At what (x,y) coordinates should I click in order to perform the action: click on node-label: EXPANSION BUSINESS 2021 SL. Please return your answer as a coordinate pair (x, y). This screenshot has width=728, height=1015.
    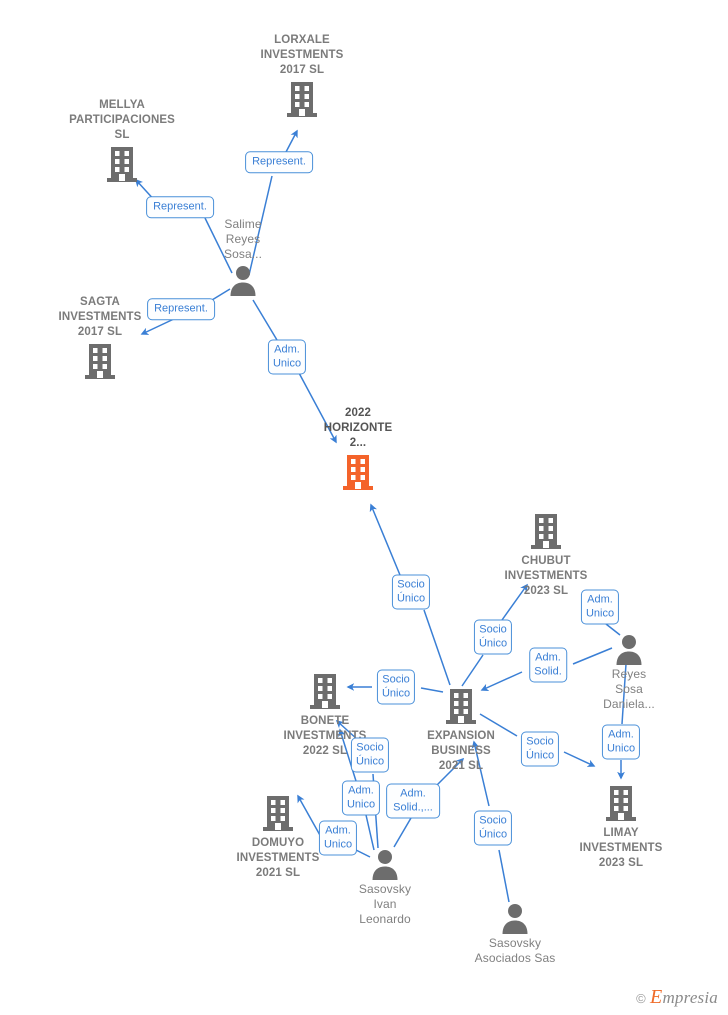
    Looking at the image, I should click on (461, 751).